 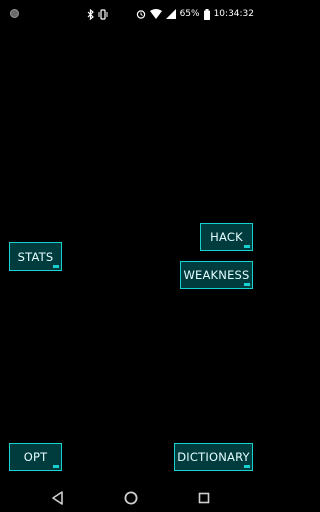 I want to click on dictionary-button: DICTIONARY, so click(x=213, y=457).